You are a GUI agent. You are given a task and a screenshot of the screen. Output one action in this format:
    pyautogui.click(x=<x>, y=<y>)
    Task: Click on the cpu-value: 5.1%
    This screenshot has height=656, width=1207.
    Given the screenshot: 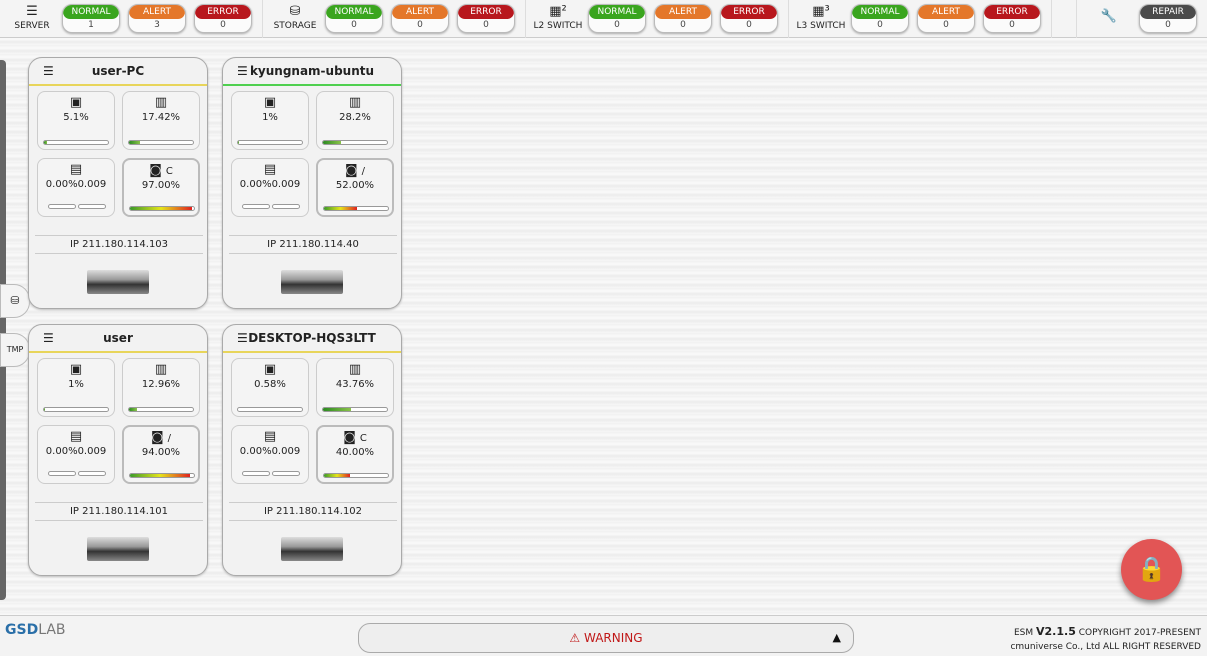 What is the action you would take?
    pyautogui.click(x=76, y=117)
    